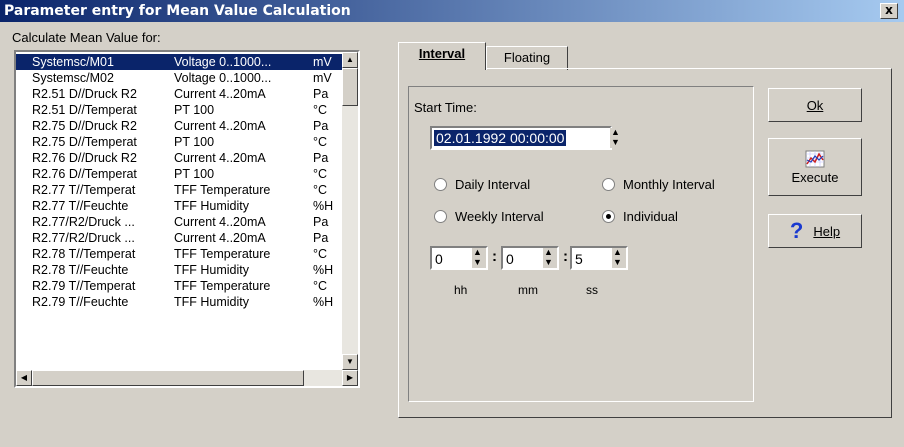 This screenshot has height=447, width=904. Describe the element at coordinates (500, 138) in the screenshot. I see `start-time-value: 02.01.1992 00:00:00` at that location.